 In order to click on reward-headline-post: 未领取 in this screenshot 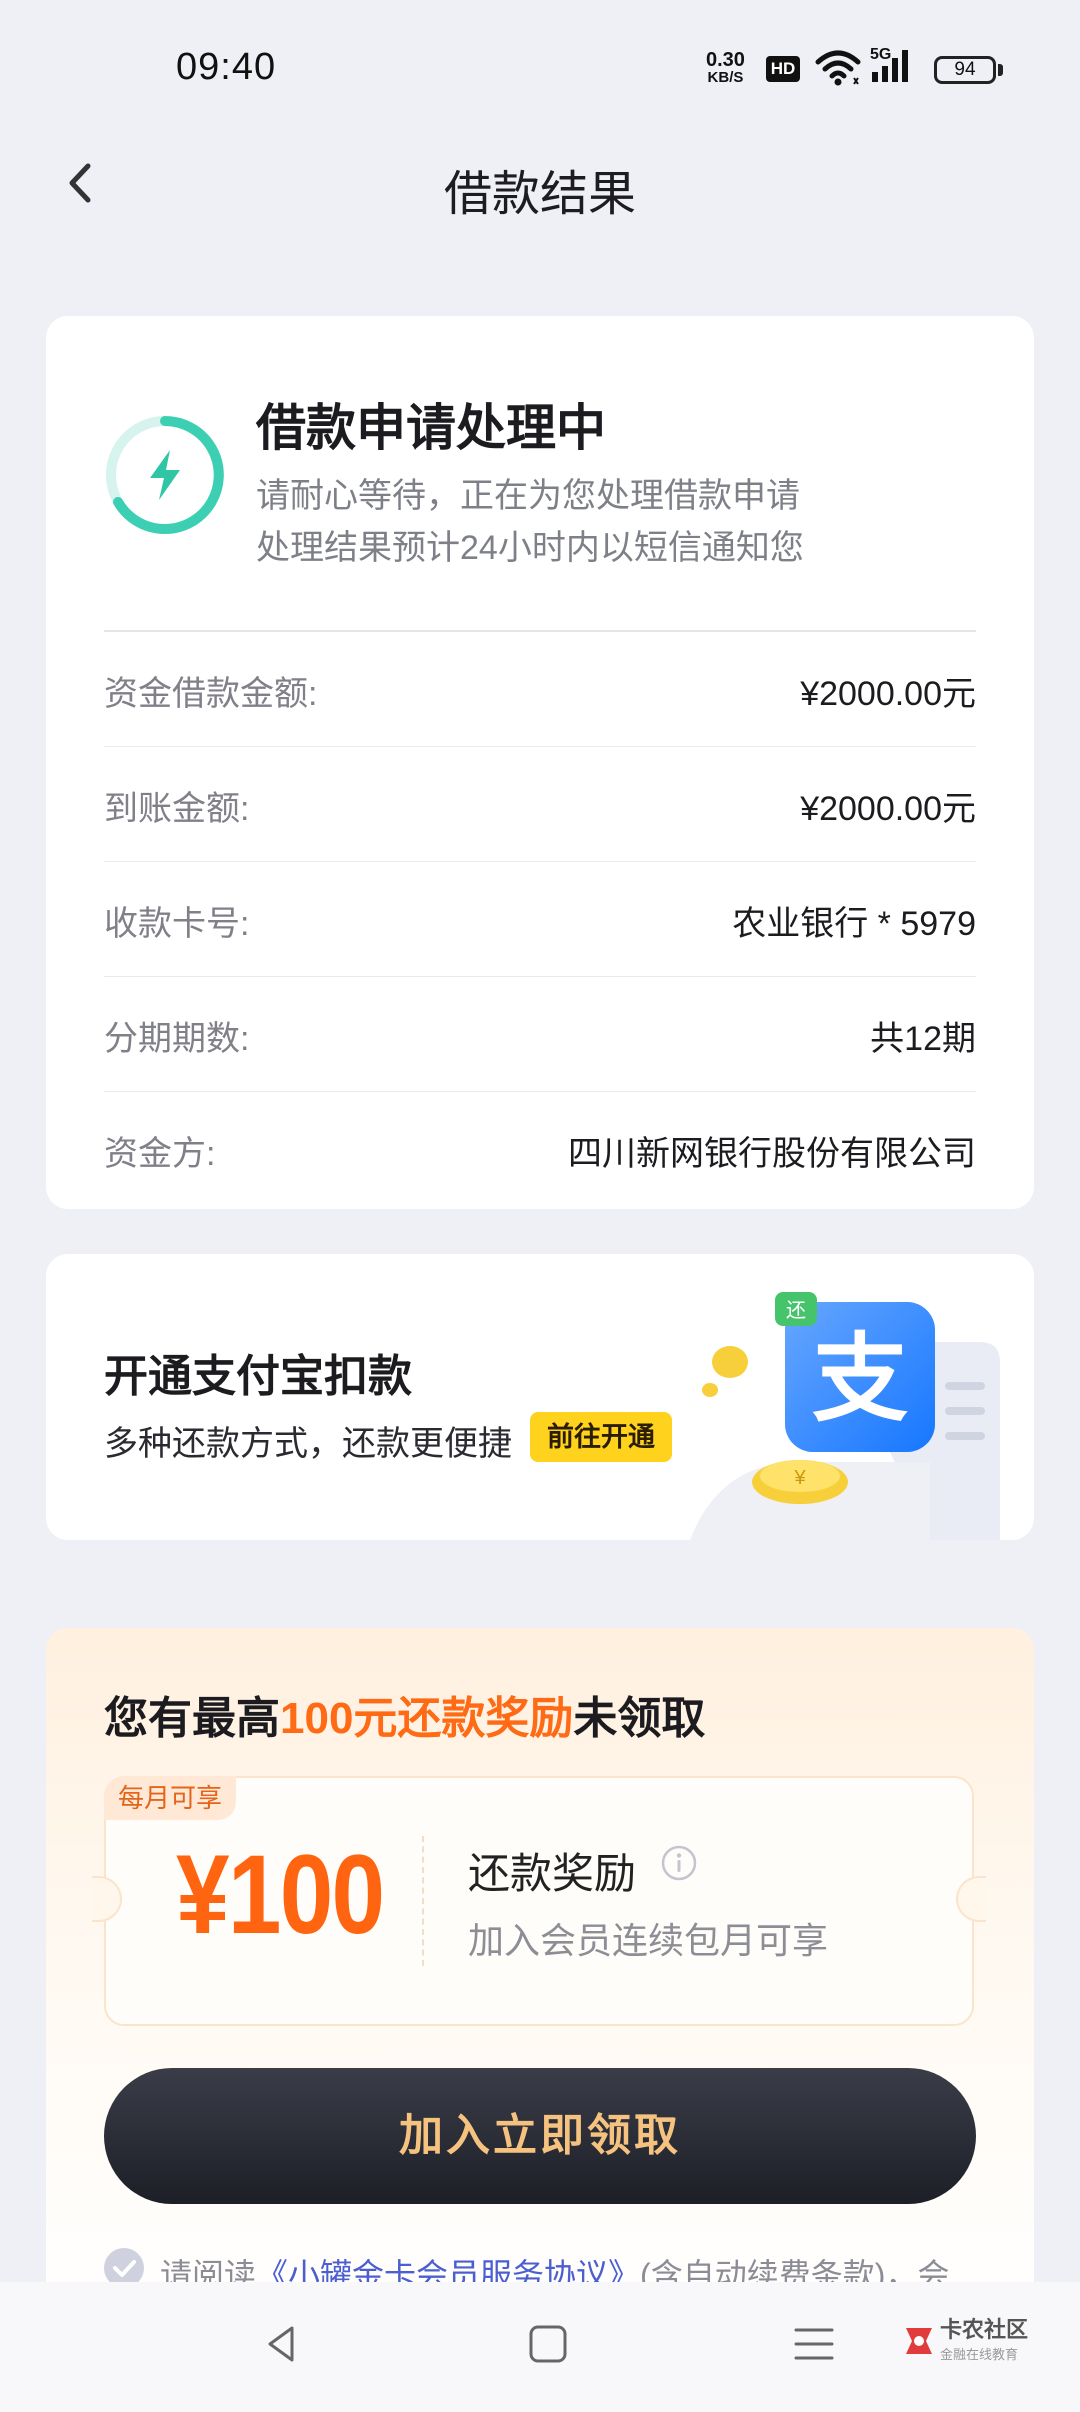, I will do `click(639, 1718)`.